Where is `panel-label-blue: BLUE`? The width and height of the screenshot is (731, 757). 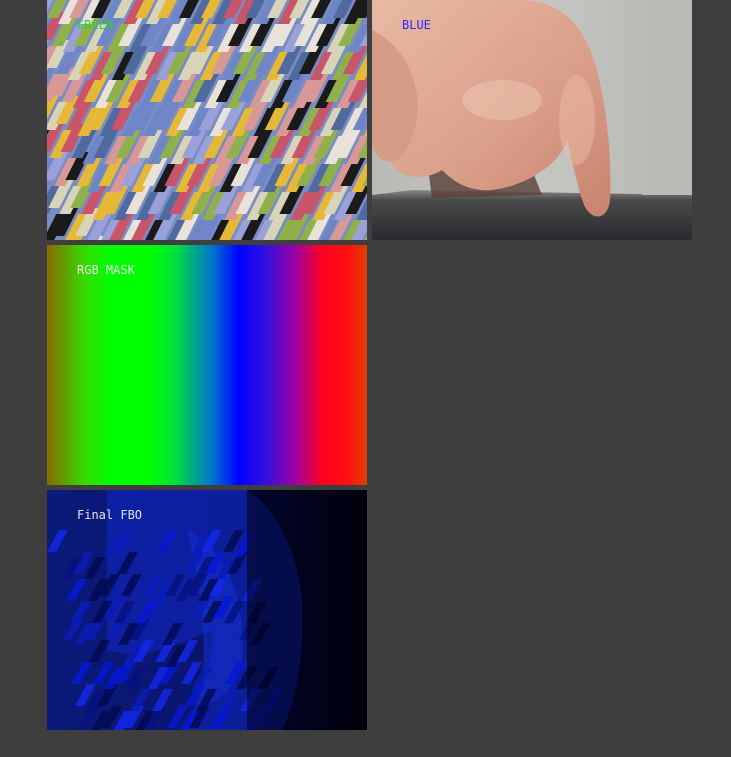 panel-label-blue: BLUE is located at coordinates (416, 25).